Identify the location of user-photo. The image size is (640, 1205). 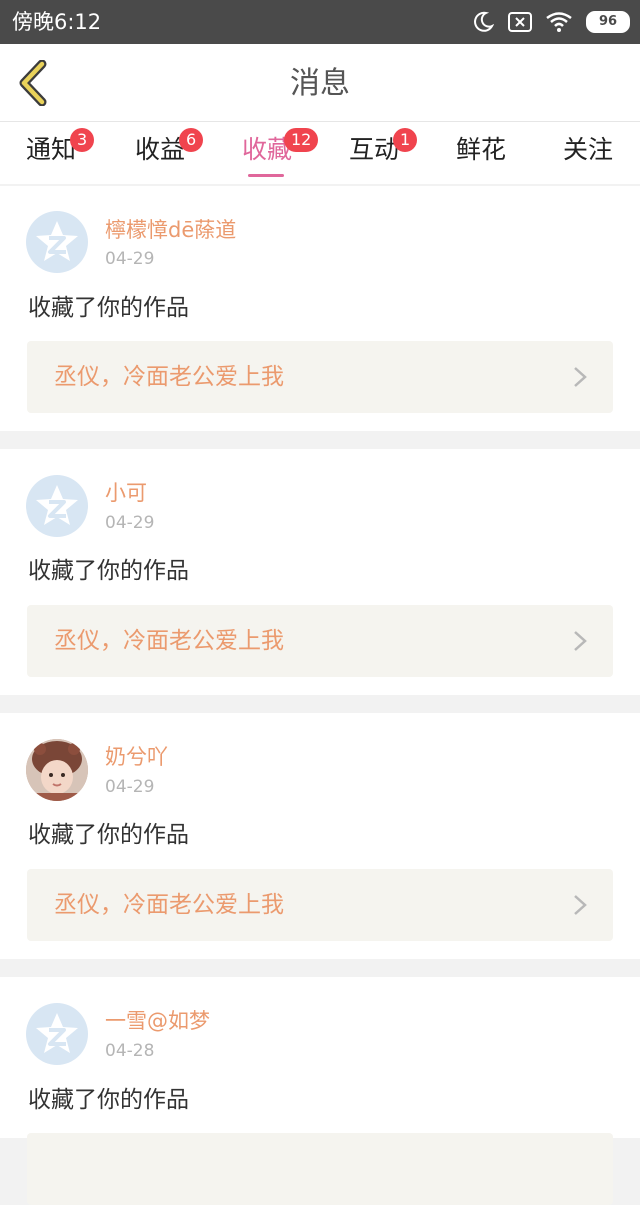
(57, 770).